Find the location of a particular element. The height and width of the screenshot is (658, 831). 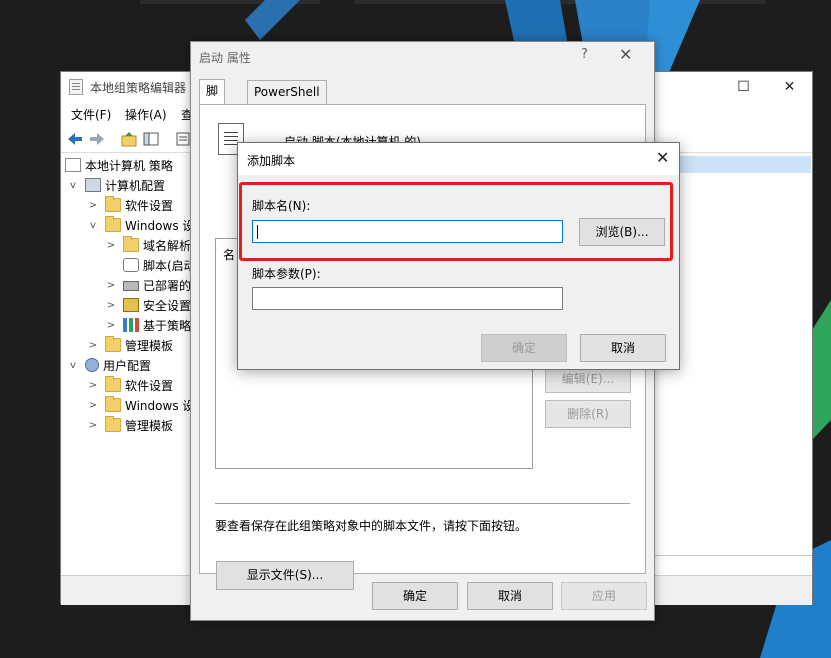

help-icon: ? is located at coordinates (584, 54).